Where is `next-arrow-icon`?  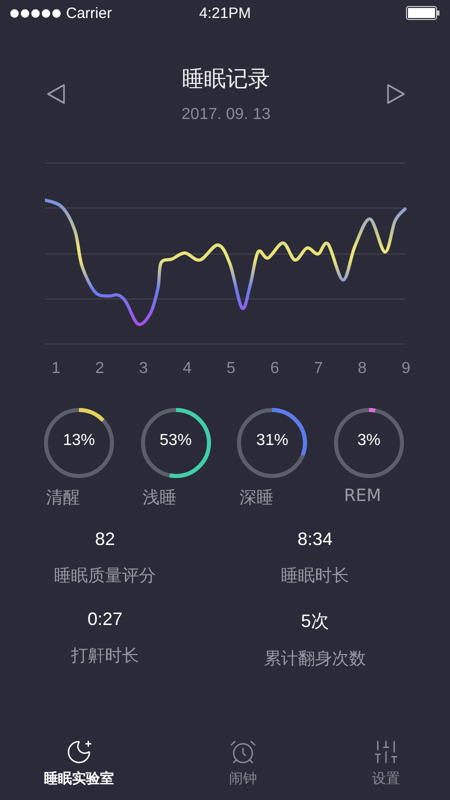 next-arrow-icon is located at coordinates (396, 94).